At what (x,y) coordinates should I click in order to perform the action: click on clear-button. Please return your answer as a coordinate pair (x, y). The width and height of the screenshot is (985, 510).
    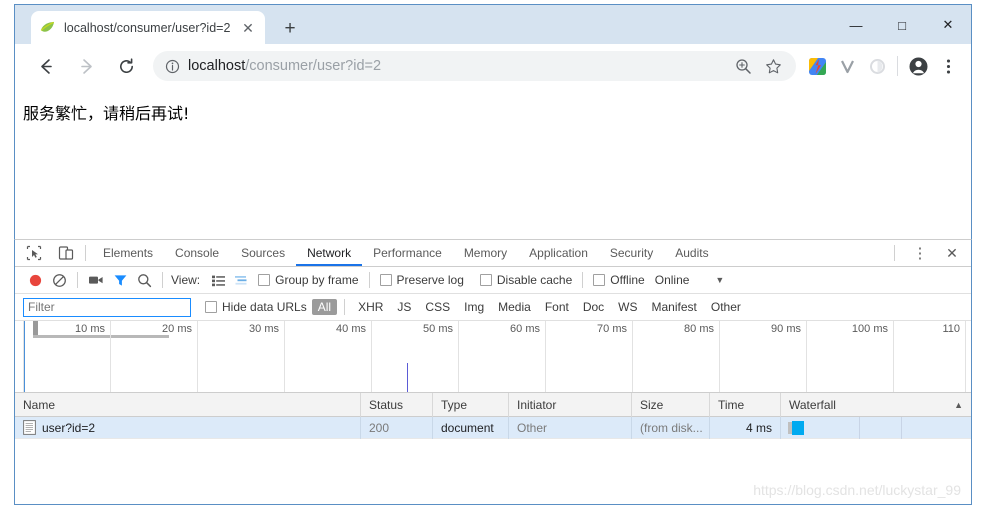
    Looking at the image, I should click on (59, 280).